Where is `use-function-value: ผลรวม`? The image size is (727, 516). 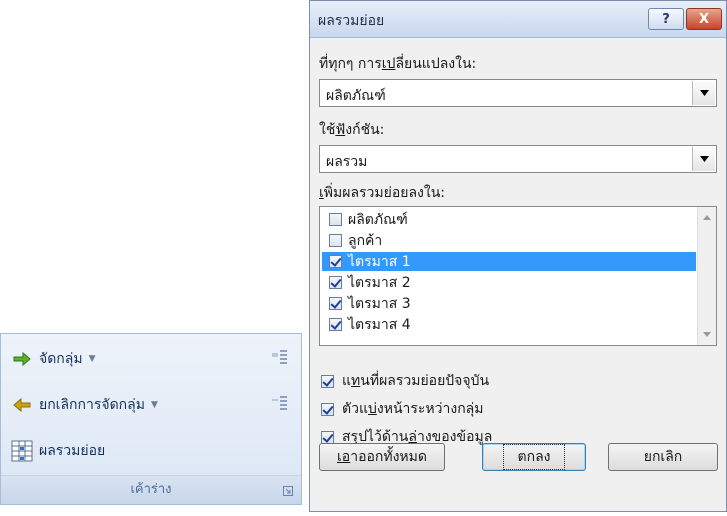 use-function-value: ผลรวม is located at coordinates (347, 162).